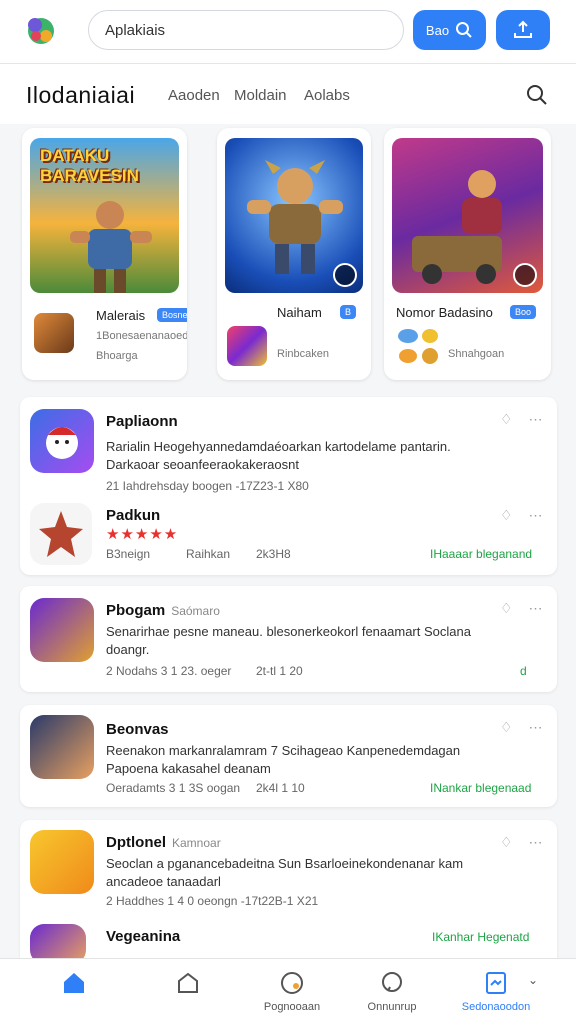  Describe the element at coordinates (89, 165) in the screenshot. I see `featured-art-title: DATAKU BARAVESIN` at that location.